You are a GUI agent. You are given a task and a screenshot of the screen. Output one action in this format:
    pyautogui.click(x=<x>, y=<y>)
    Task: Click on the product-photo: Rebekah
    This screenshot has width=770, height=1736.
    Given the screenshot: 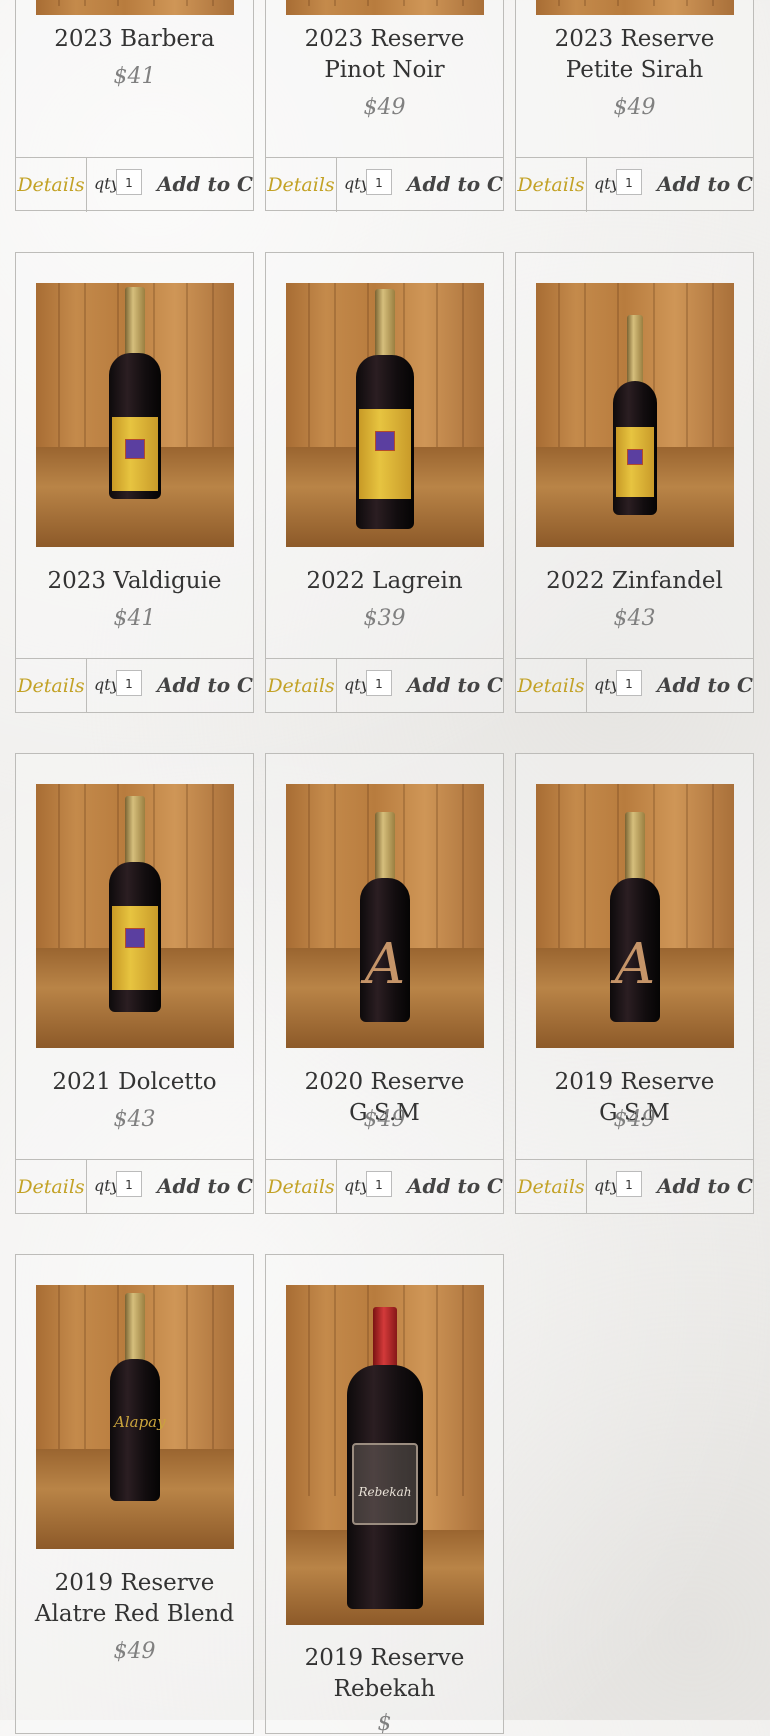 What is the action you would take?
    pyautogui.click(x=385, y=1455)
    